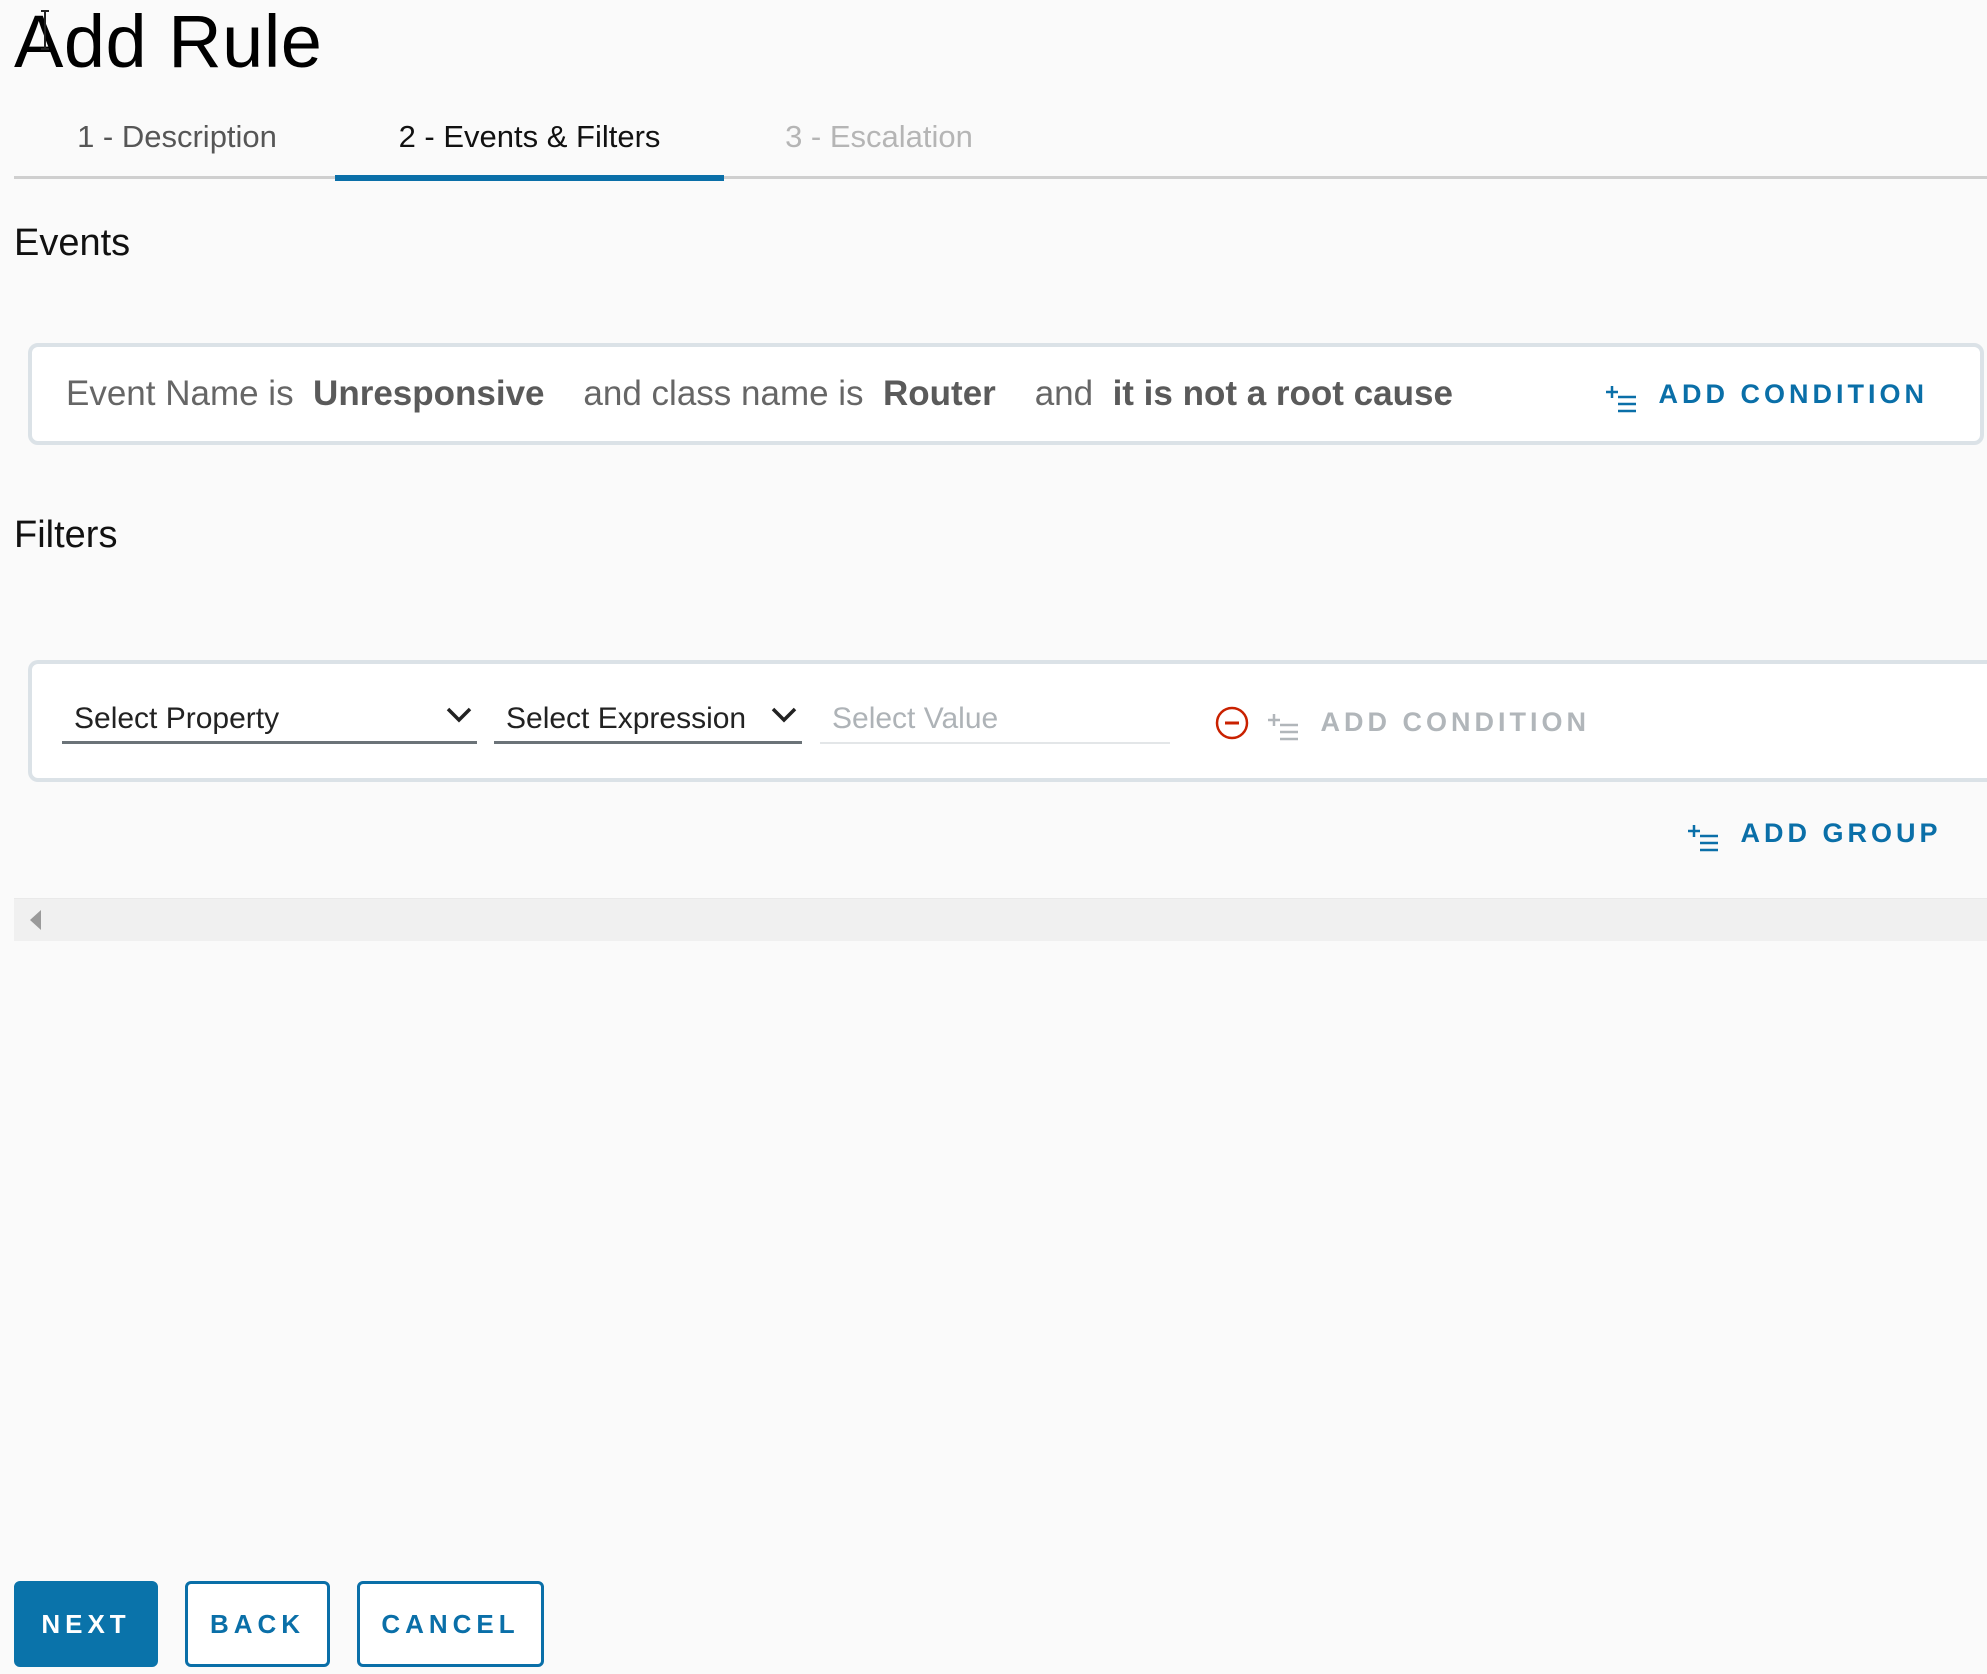 Image resolution: width=1987 pixels, height=1674 pixels. Describe the element at coordinates (915, 718) in the screenshot. I see `value-input-placeholder: Select Value` at that location.